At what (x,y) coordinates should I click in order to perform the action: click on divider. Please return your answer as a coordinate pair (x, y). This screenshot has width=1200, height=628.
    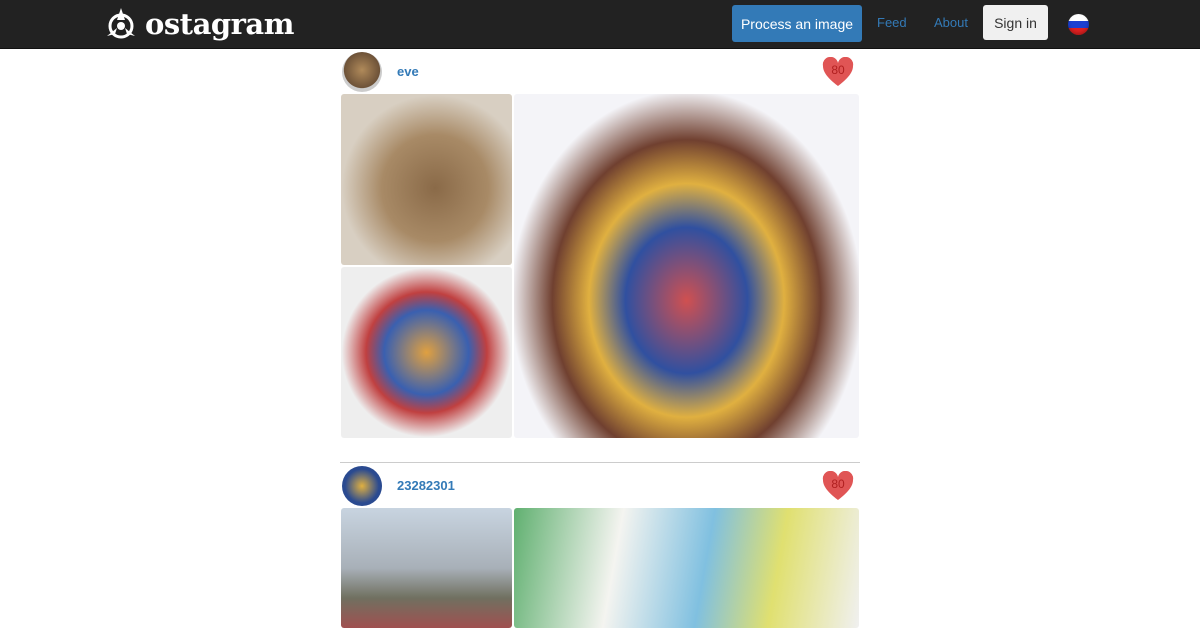
    Looking at the image, I should click on (600, 462).